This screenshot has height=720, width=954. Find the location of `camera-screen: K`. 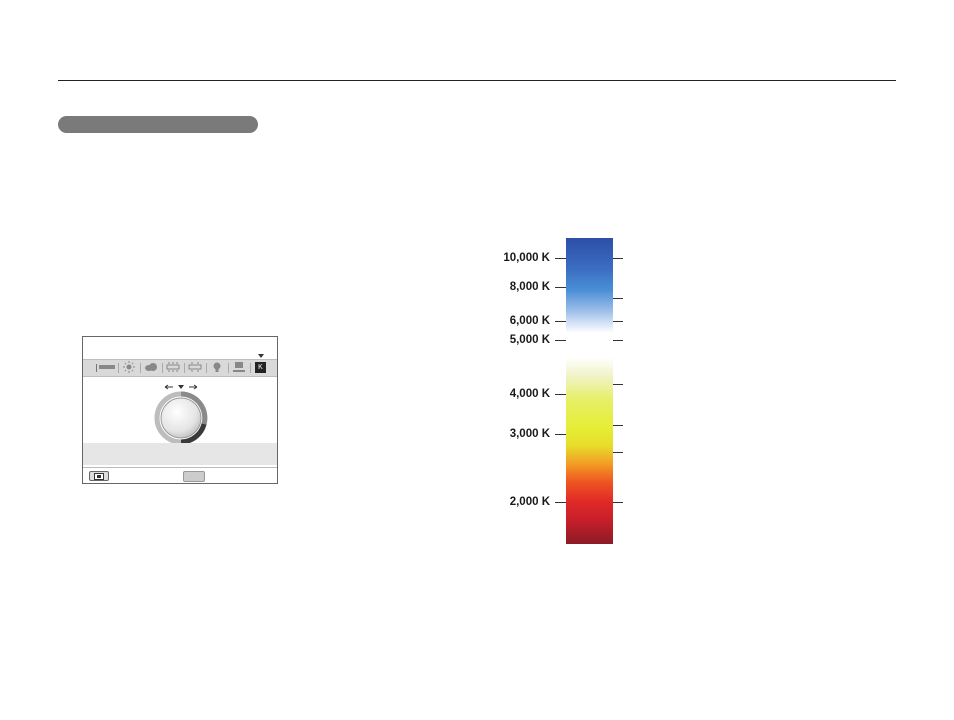

camera-screen: K is located at coordinates (180, 410).